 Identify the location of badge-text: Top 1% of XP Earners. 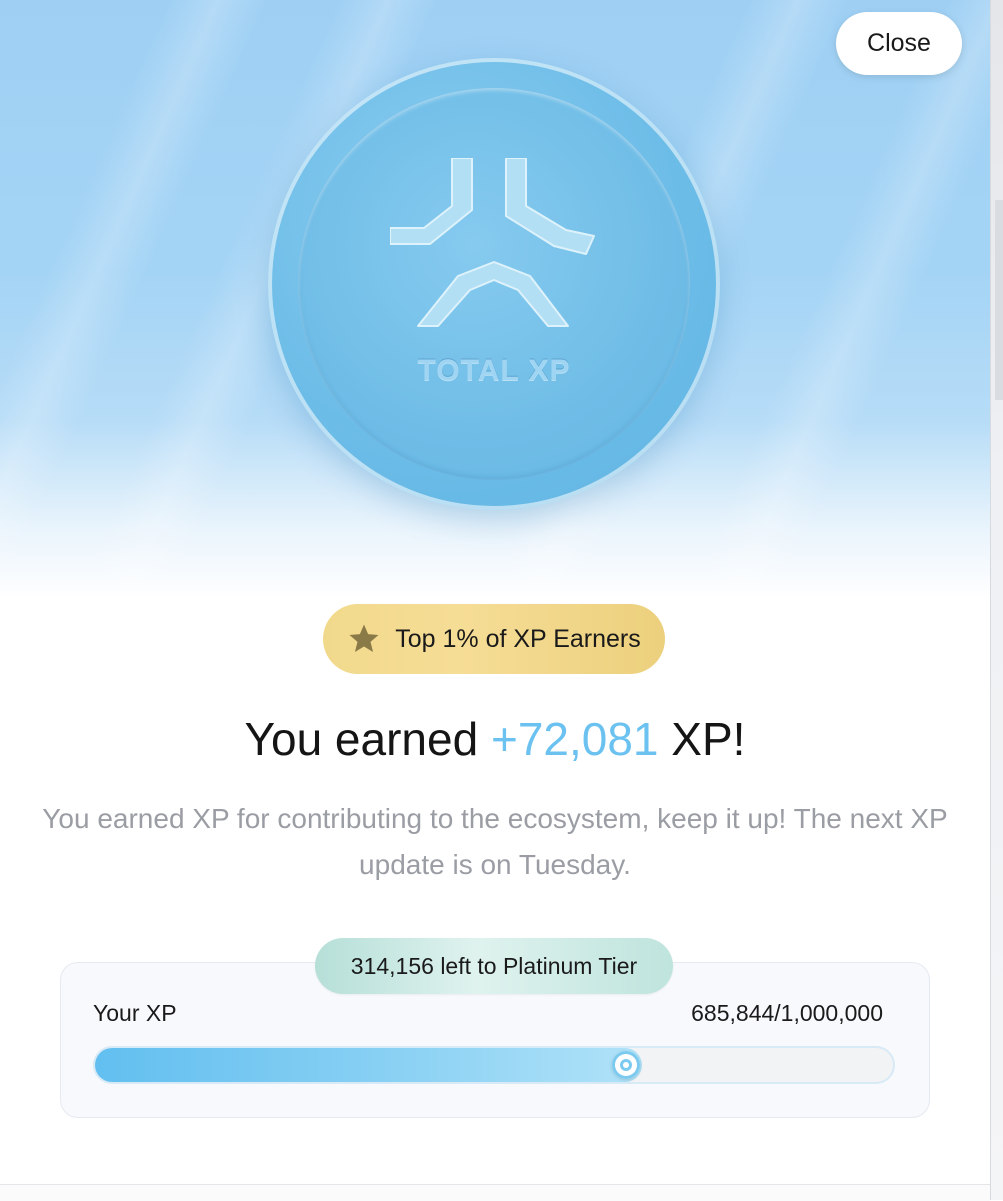
(518, 638).